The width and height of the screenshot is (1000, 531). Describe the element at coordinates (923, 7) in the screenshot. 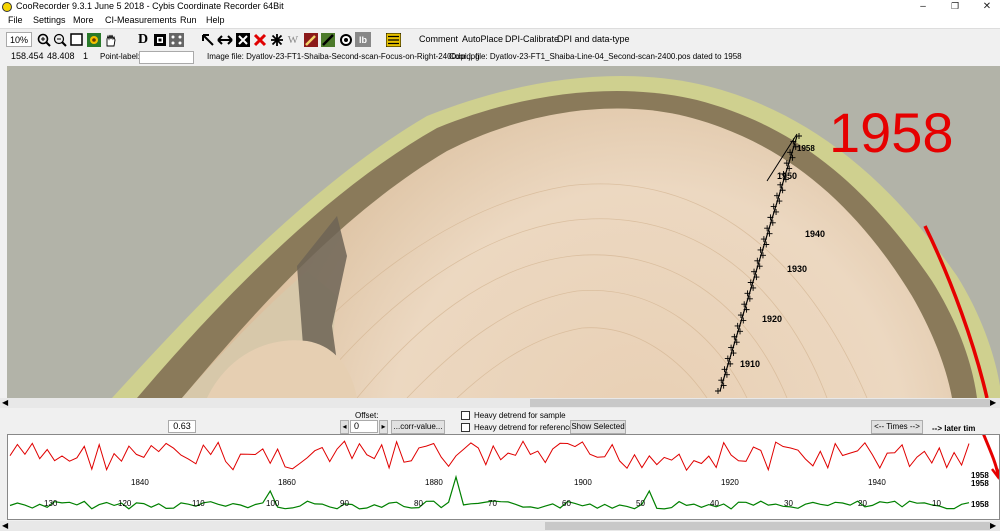

I see `minimize-button: –` at that location.